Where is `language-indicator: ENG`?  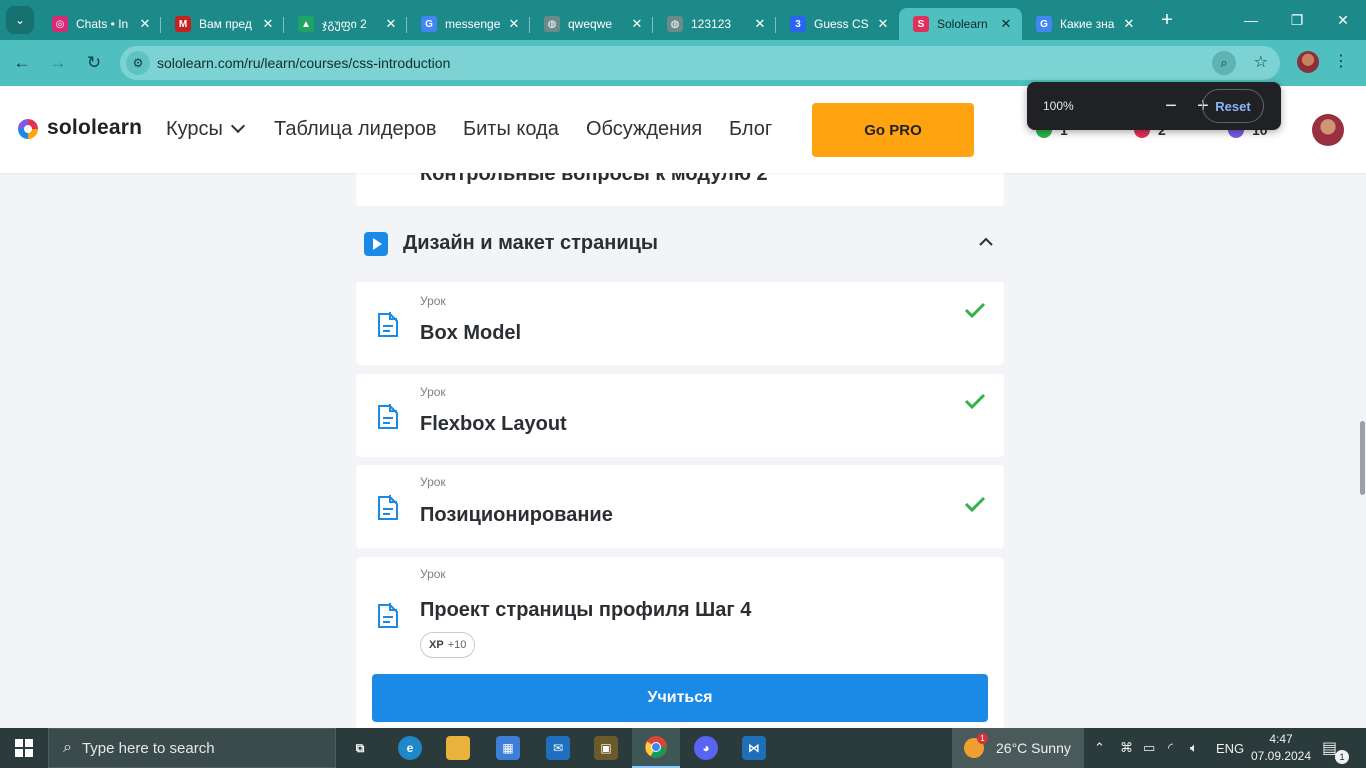
language-indicator: ENG is located at coordinates (1230, 748).